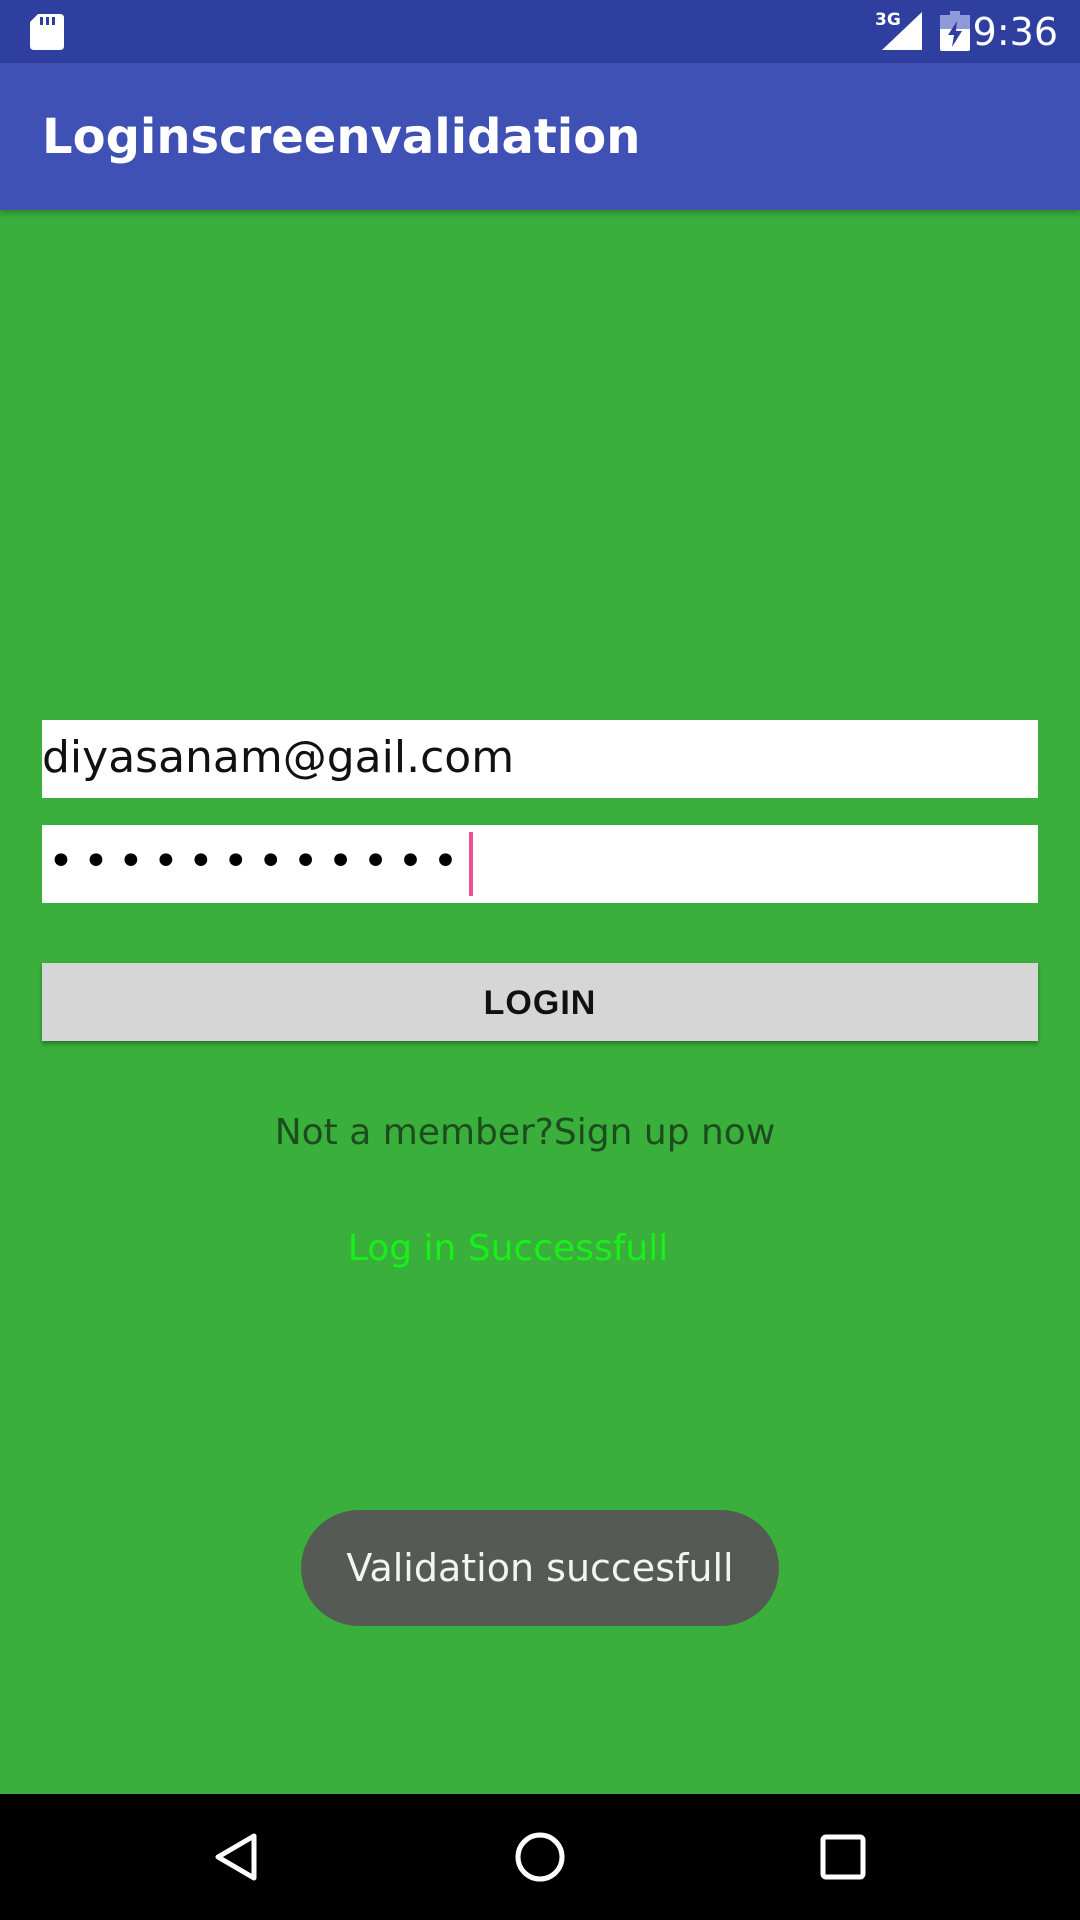 The width and height of the screenshot is (1080, 1920). I want to click on password-masked-text: ••••••••••••, so click(258, 861).